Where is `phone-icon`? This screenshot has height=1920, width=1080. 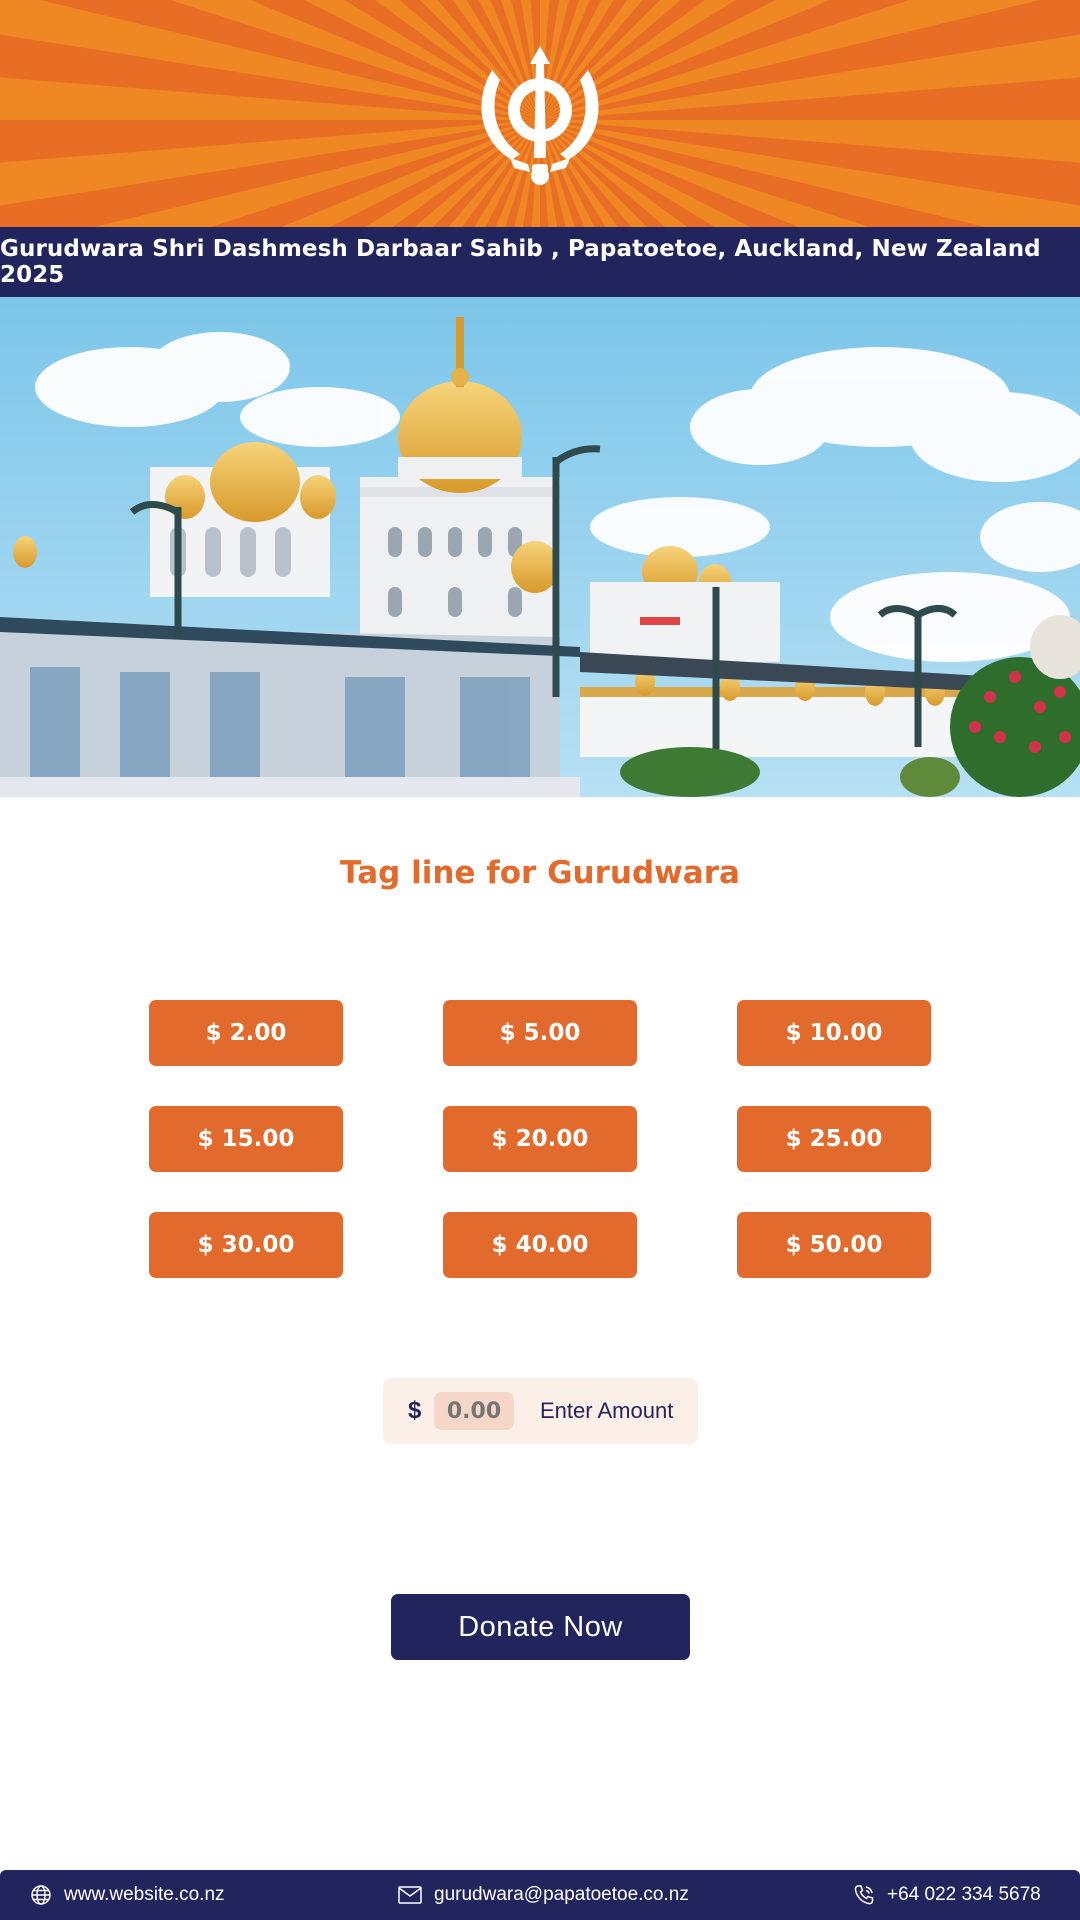
phone-icon is located at coordinates (864, 1895).